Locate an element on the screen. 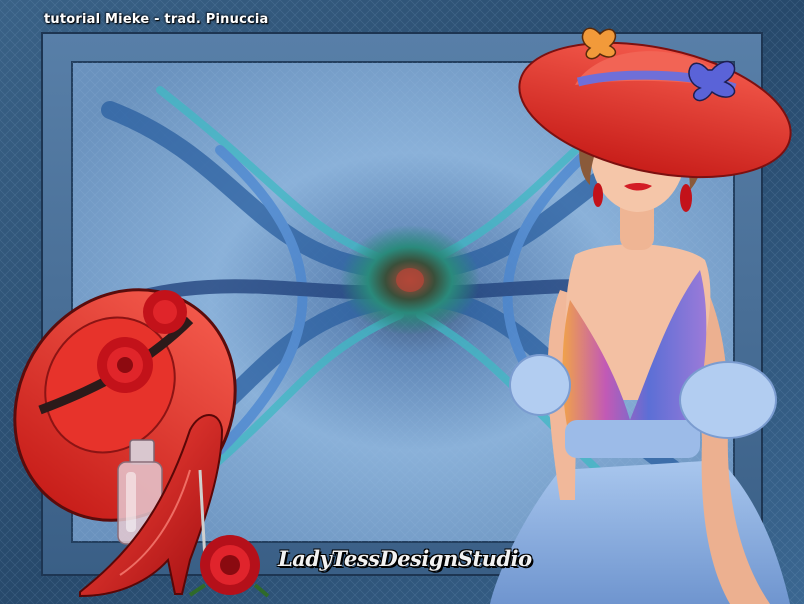 The width and height of the screenshot is (804, 604). artist-signature: LadyTessDesignStudio is located at coordinates (405, 558).